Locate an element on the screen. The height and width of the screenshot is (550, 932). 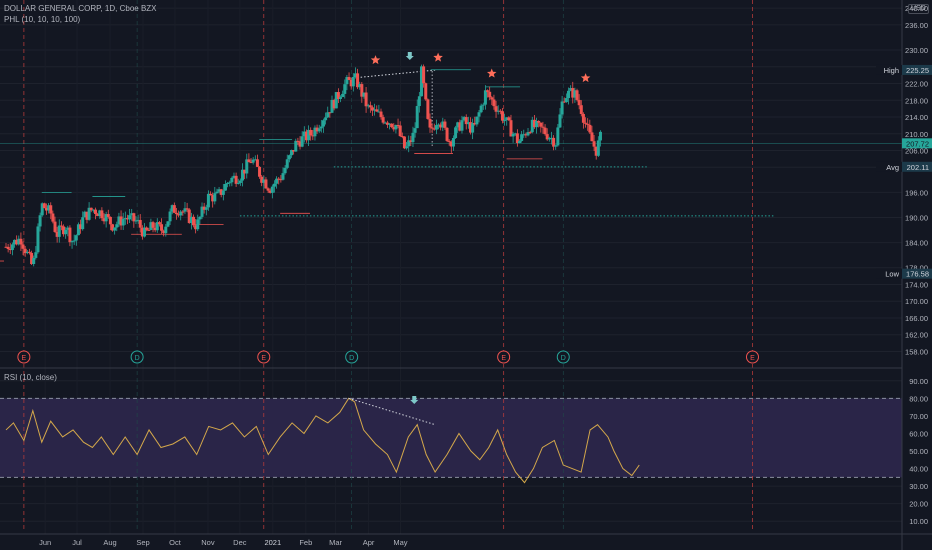
indicator-legend: PHL (10, 10, 10, 100) is located at coordinates (42, 20).